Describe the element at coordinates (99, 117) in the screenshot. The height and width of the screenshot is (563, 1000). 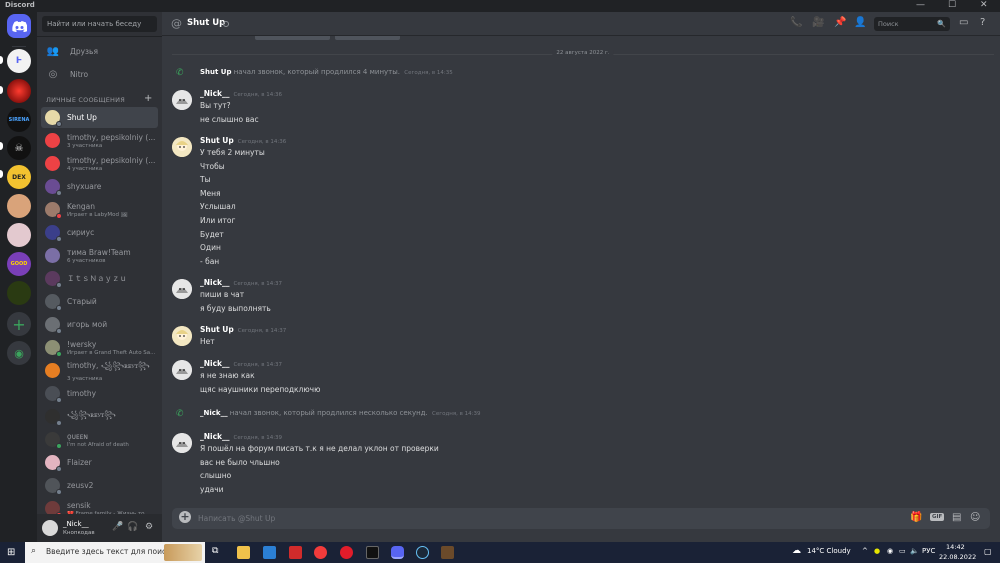
I see `dm-item: Shut Up` at that location.